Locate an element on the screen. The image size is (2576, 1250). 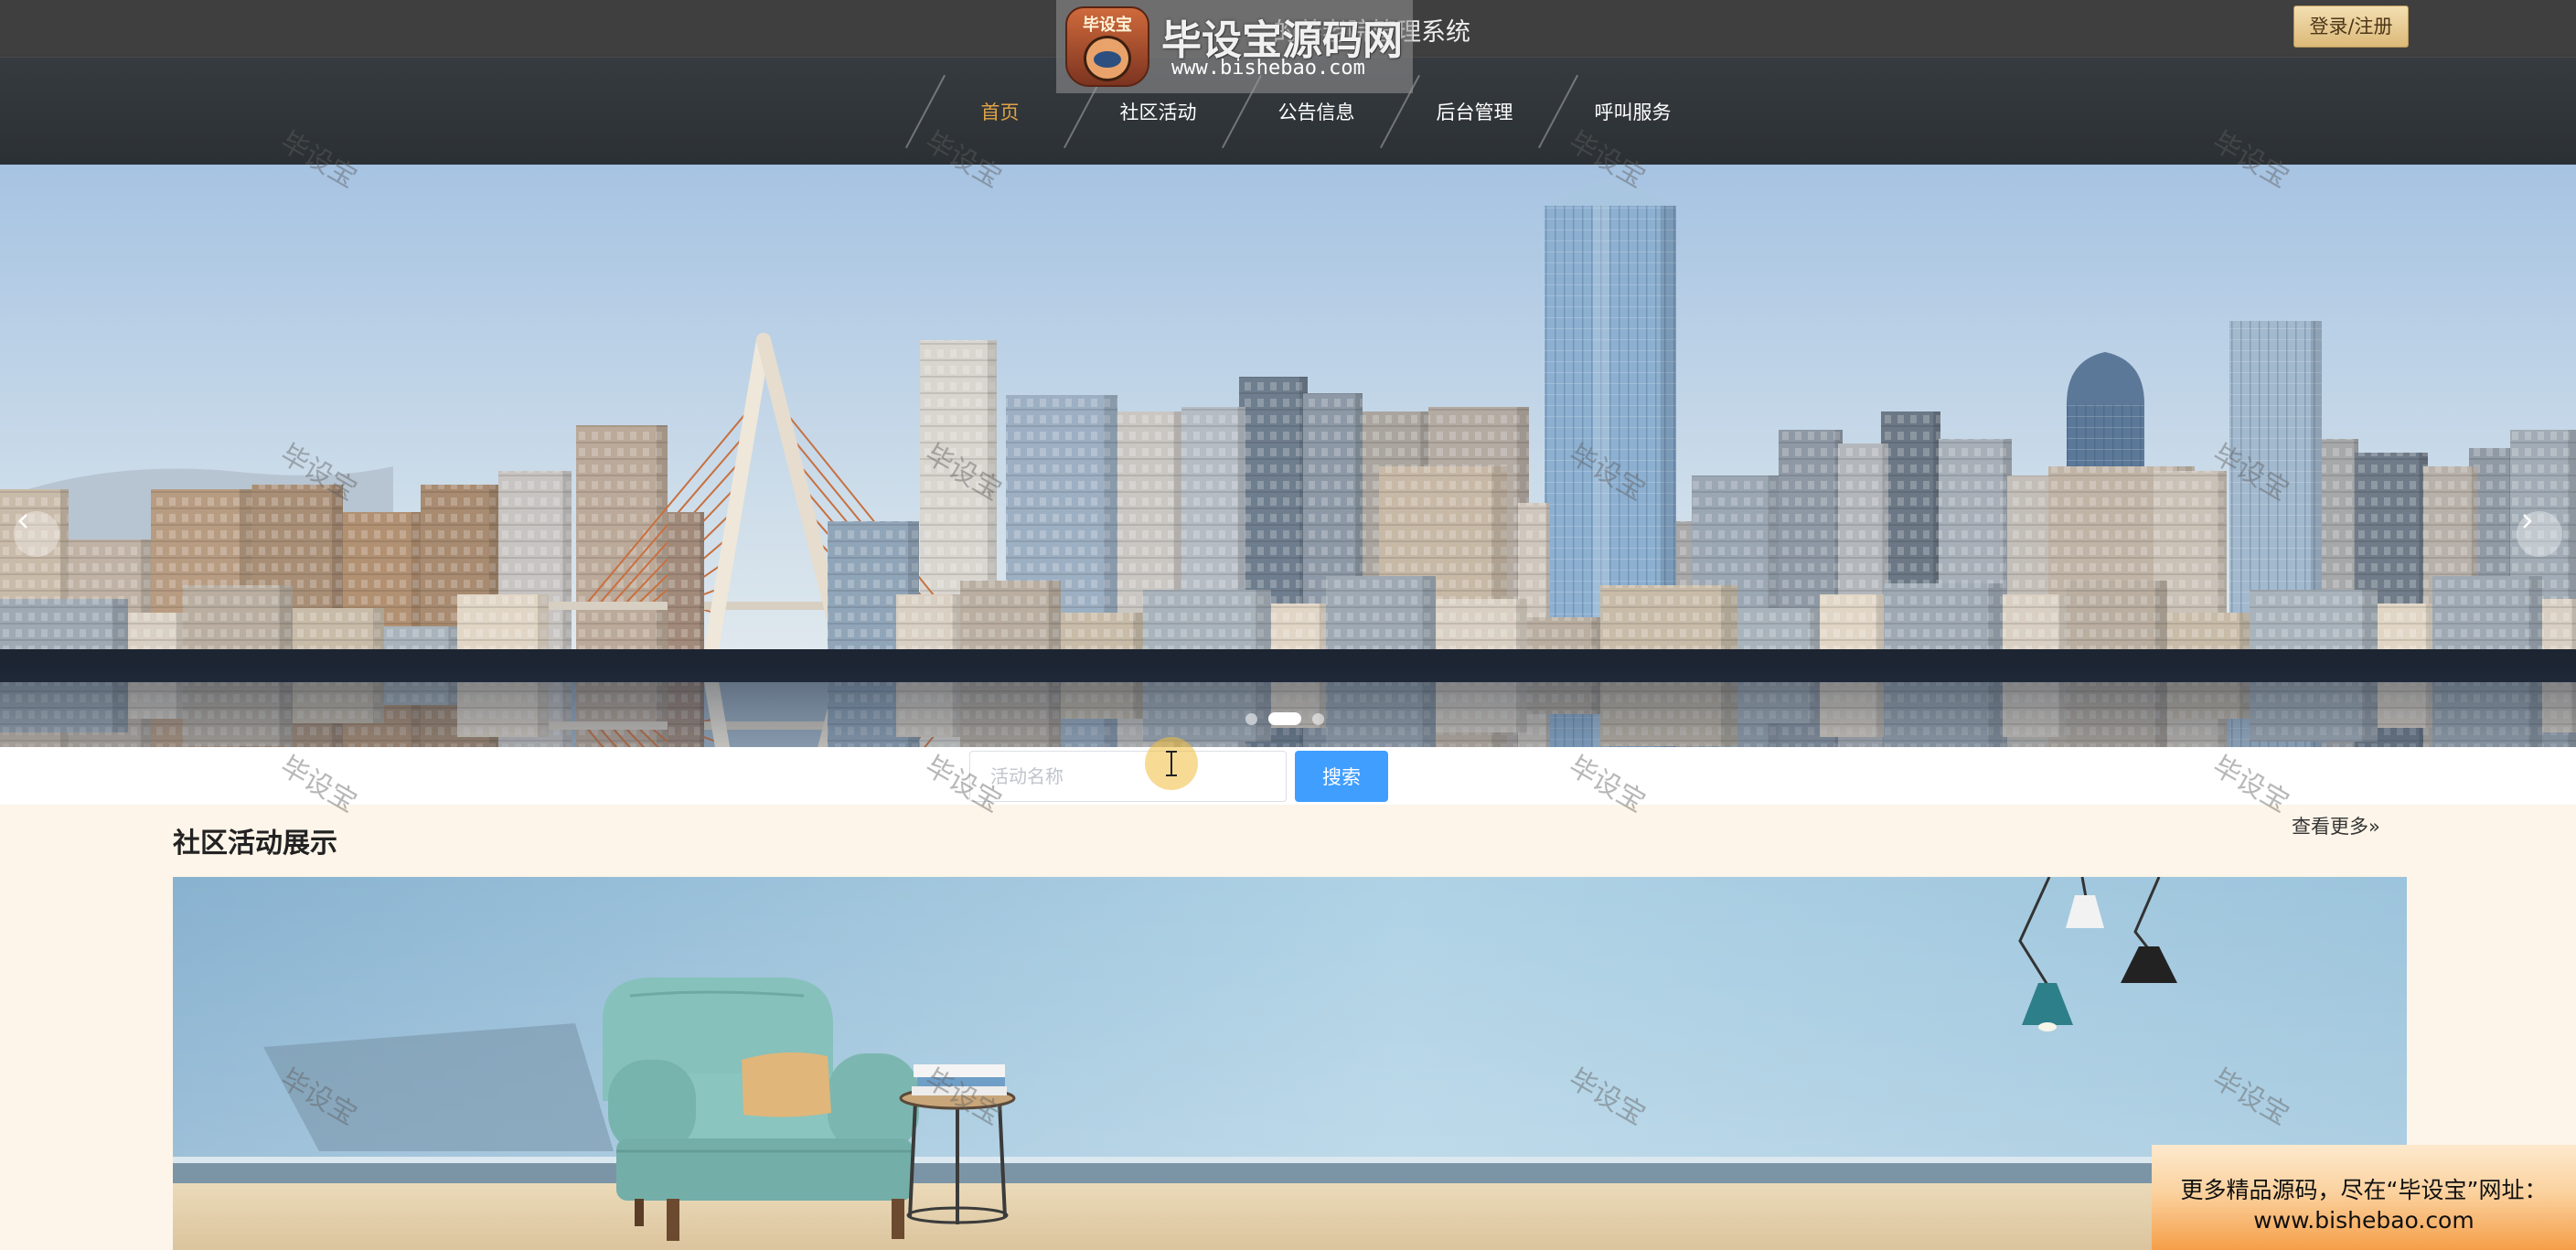
logo-watermark: 毕设宝 毕设宝源码网 www.bishebao.com is located at coordinates (1234, 46).